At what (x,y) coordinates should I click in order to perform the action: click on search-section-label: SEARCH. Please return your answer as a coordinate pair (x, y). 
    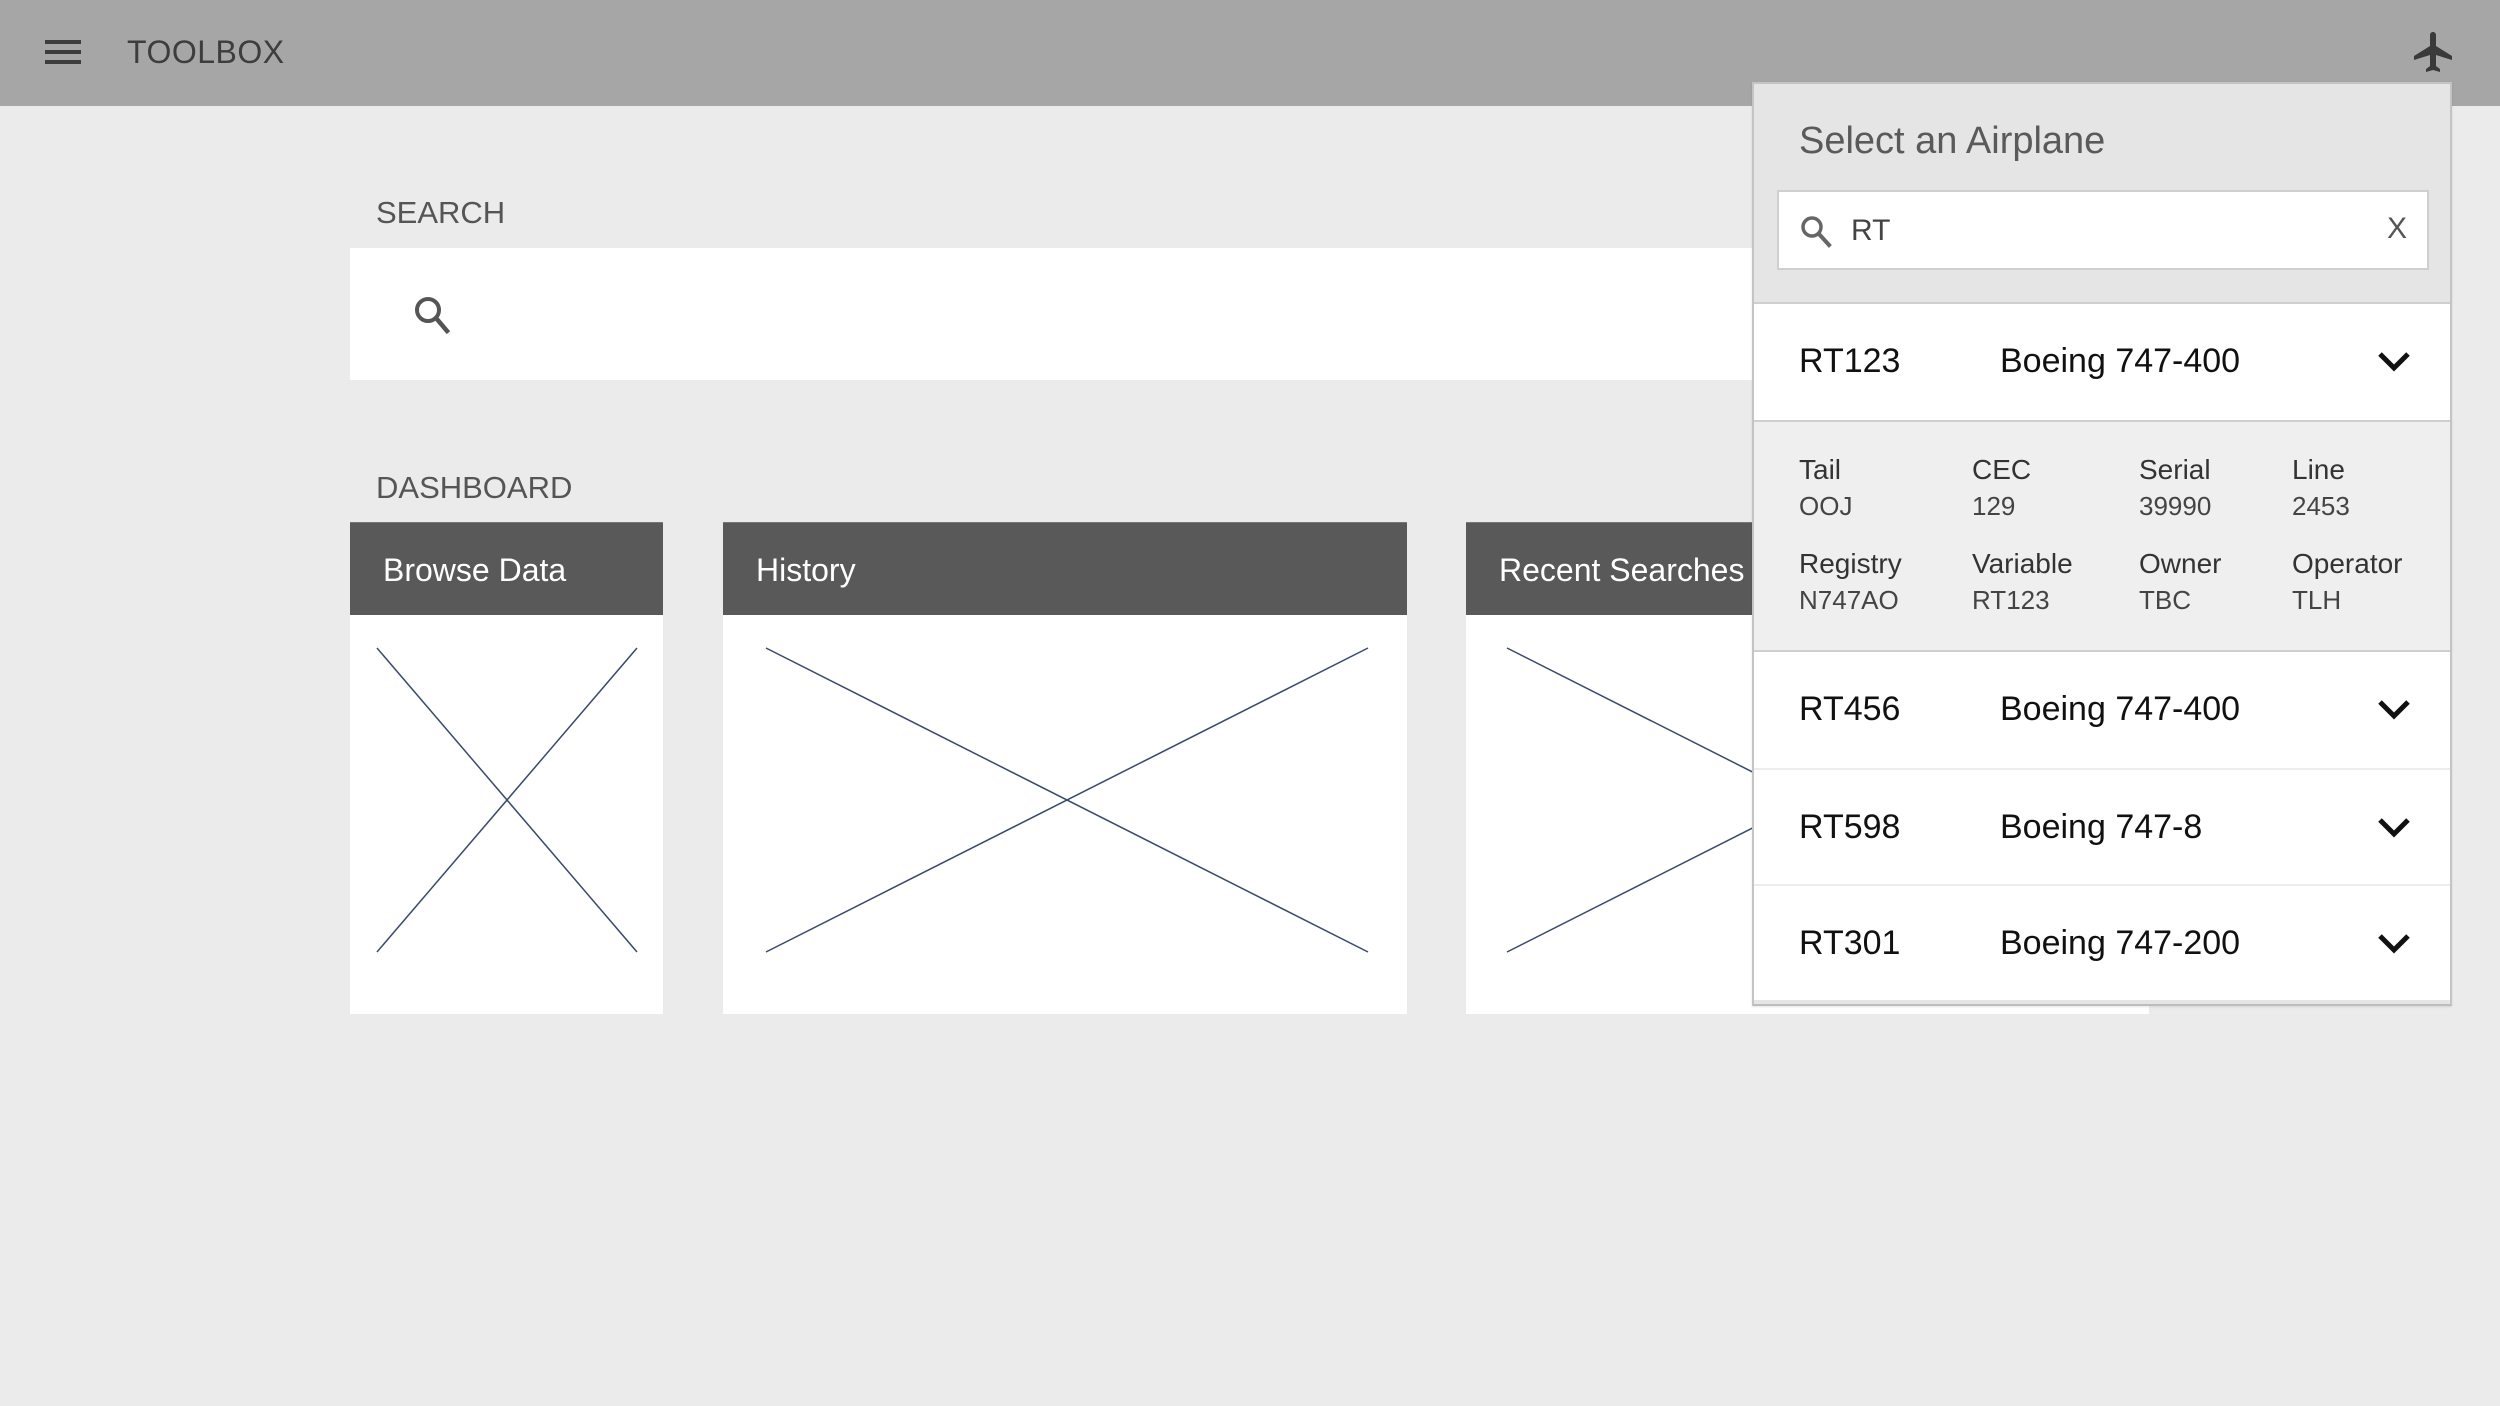
    Looking at the image, I should click on (441, 212).